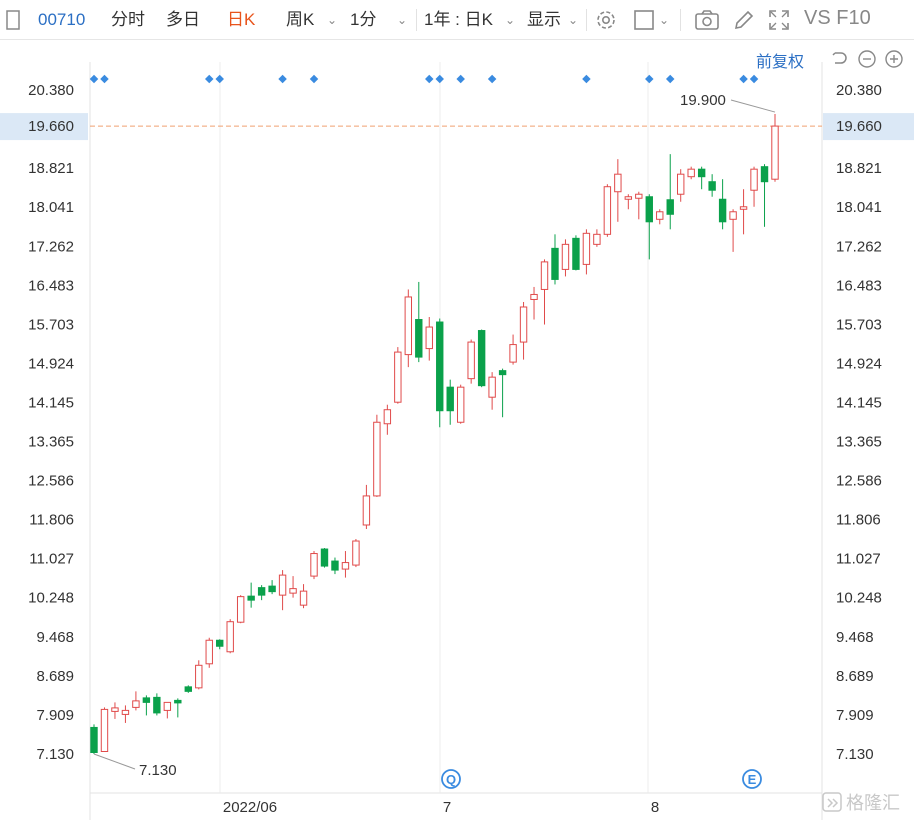 The image size is (914, 820). Describe the element at coordinates (544, 20) in the screenshot. I see `display-menu: 显示` at that location.